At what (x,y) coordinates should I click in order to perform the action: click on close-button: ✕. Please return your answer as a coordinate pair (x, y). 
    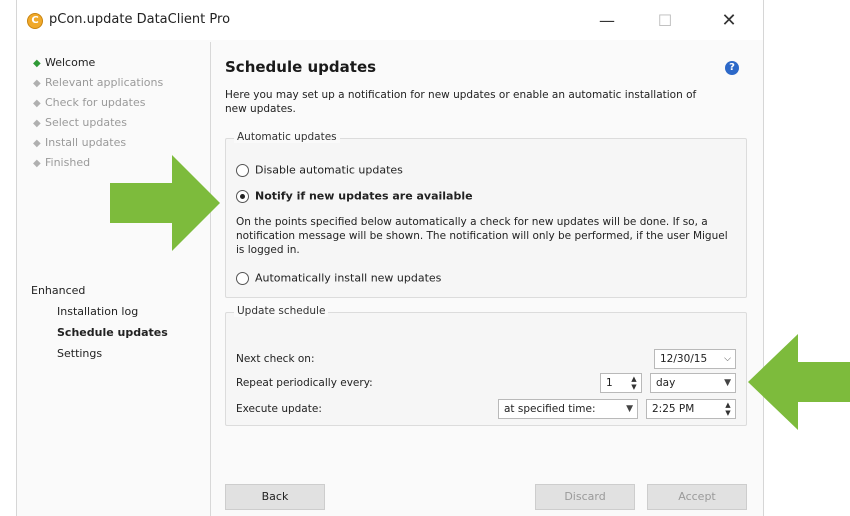
    Looking at the image, I should click on (729, 21).